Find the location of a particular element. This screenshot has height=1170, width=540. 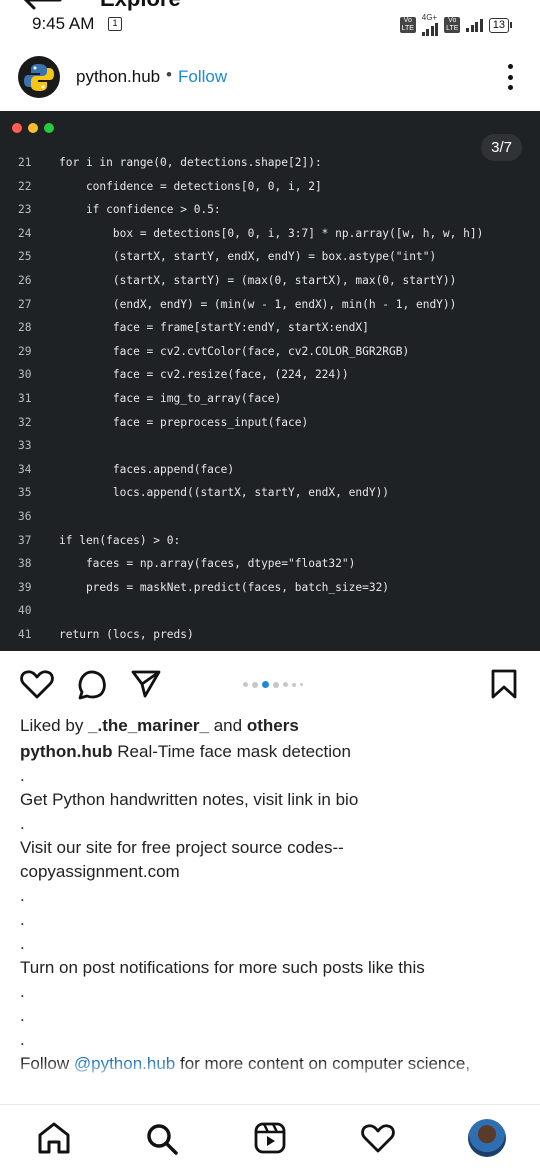

search-icon is located at coordinates (162, 1138).